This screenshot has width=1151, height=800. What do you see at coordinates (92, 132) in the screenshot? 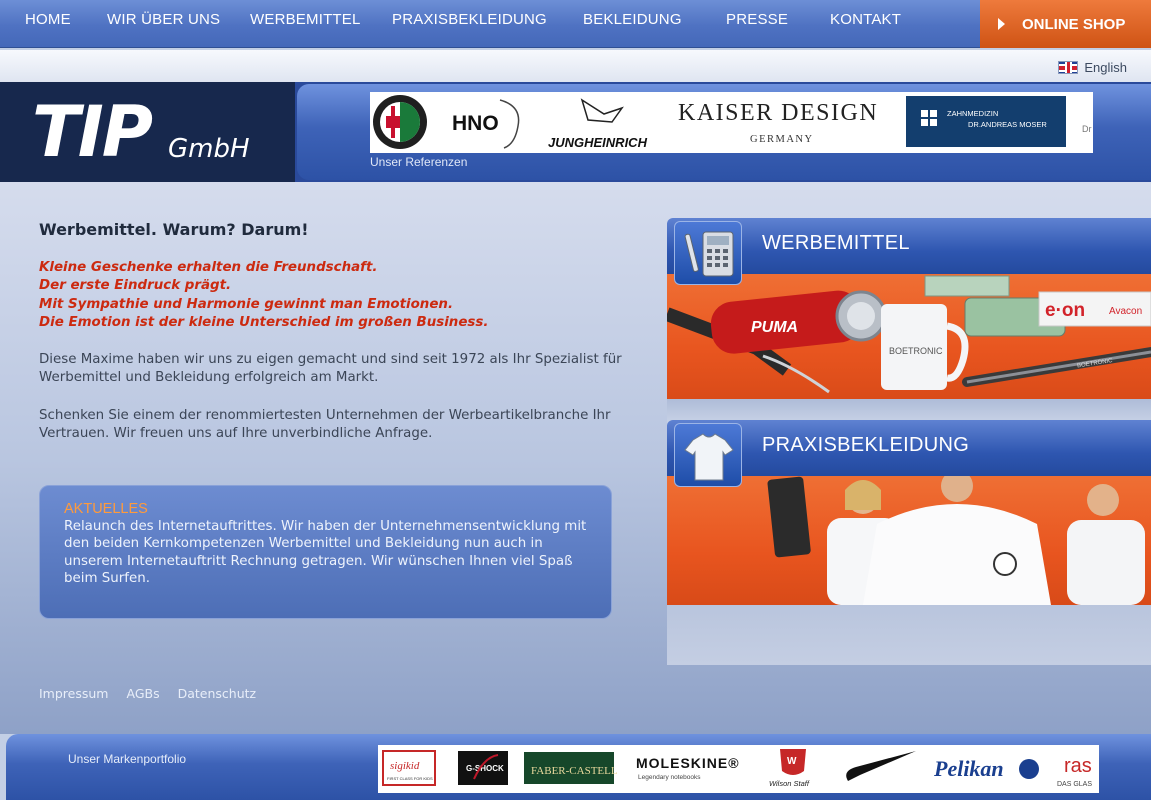
I see `logo-tip-text: TIP` at bounding box center [92, 132].